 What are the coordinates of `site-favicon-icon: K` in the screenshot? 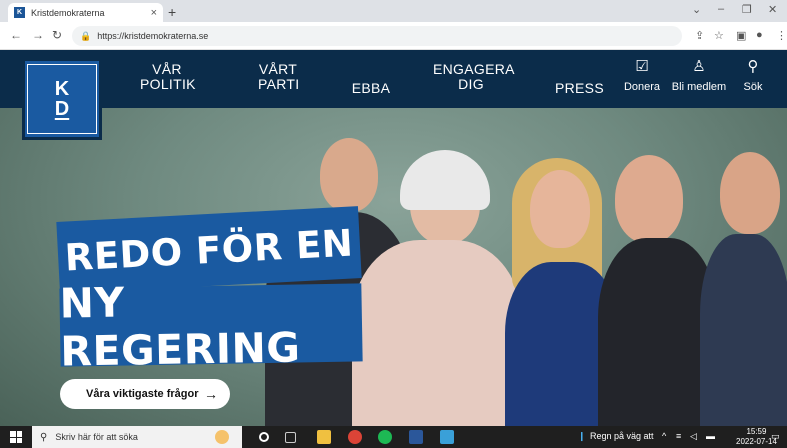 It's located at (19, 12).